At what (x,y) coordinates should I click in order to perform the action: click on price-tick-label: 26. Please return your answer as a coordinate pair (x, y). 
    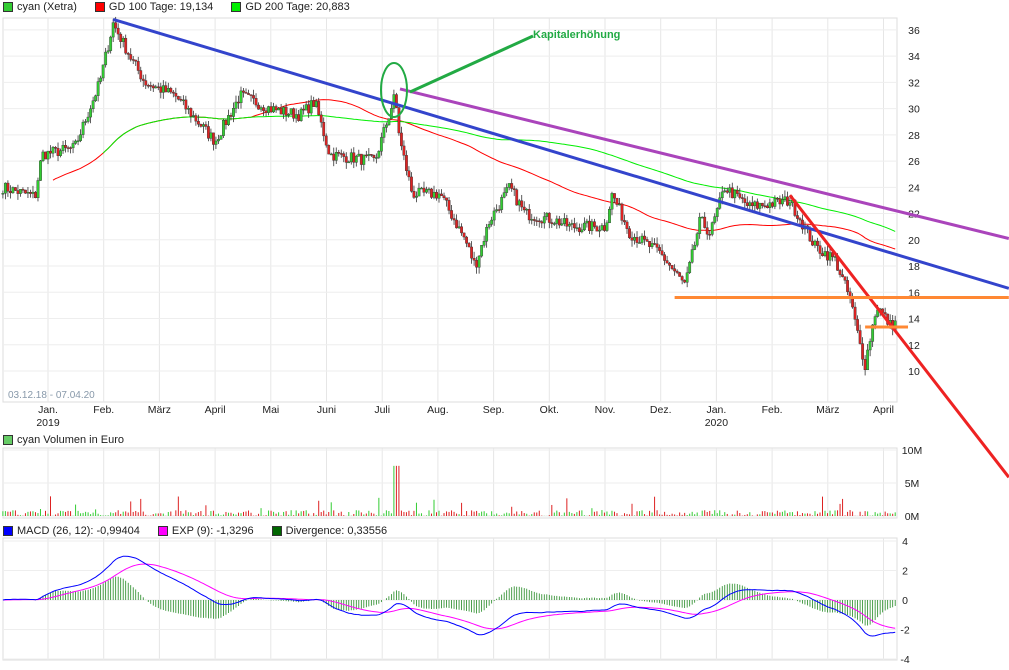
    Looking at the image, I should click on (914, 162).